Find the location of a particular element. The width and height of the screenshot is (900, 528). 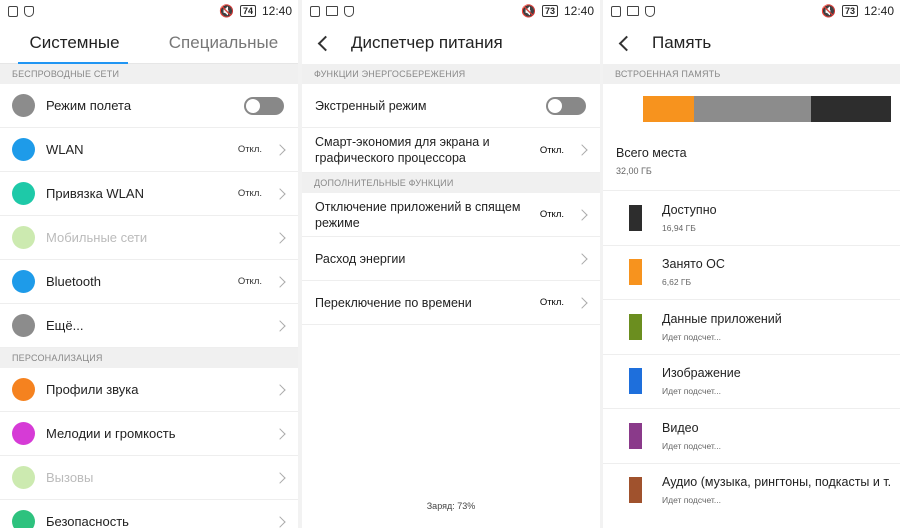

settings-row-label: Безопасность is located at coordinates (87, 521).